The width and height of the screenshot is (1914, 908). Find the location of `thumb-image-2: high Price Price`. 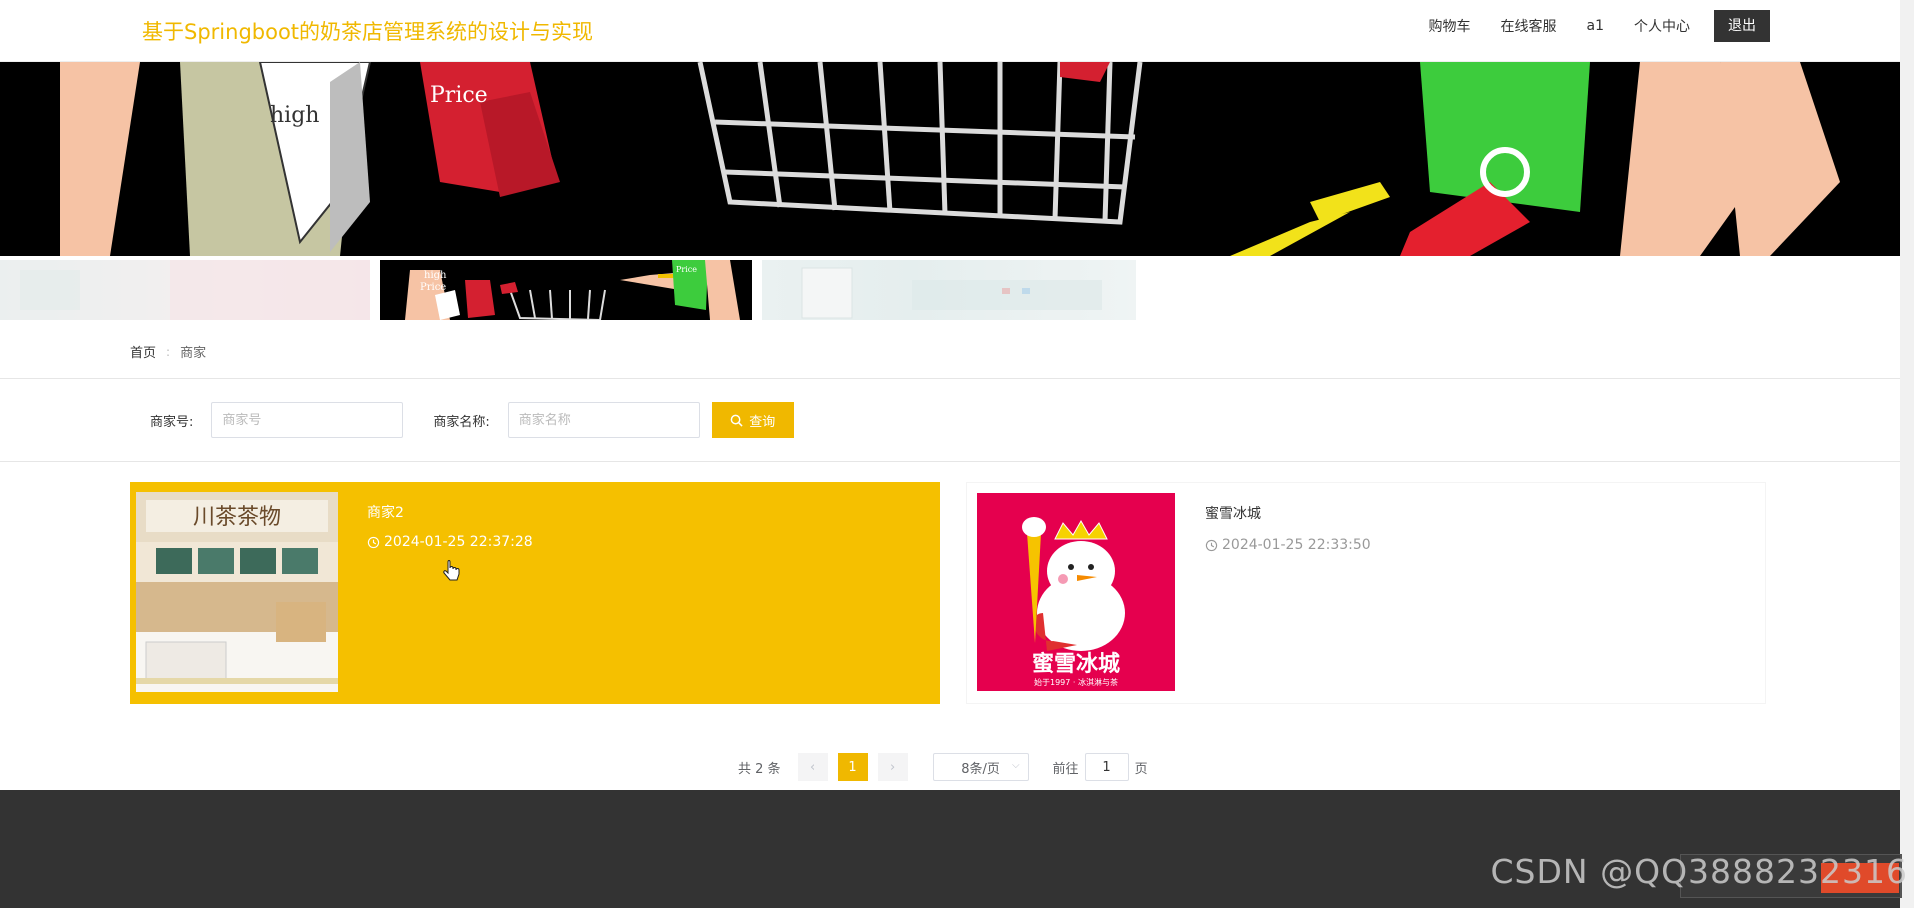

thumb-image-2: high Price Price is located at coordinates (566, 290).